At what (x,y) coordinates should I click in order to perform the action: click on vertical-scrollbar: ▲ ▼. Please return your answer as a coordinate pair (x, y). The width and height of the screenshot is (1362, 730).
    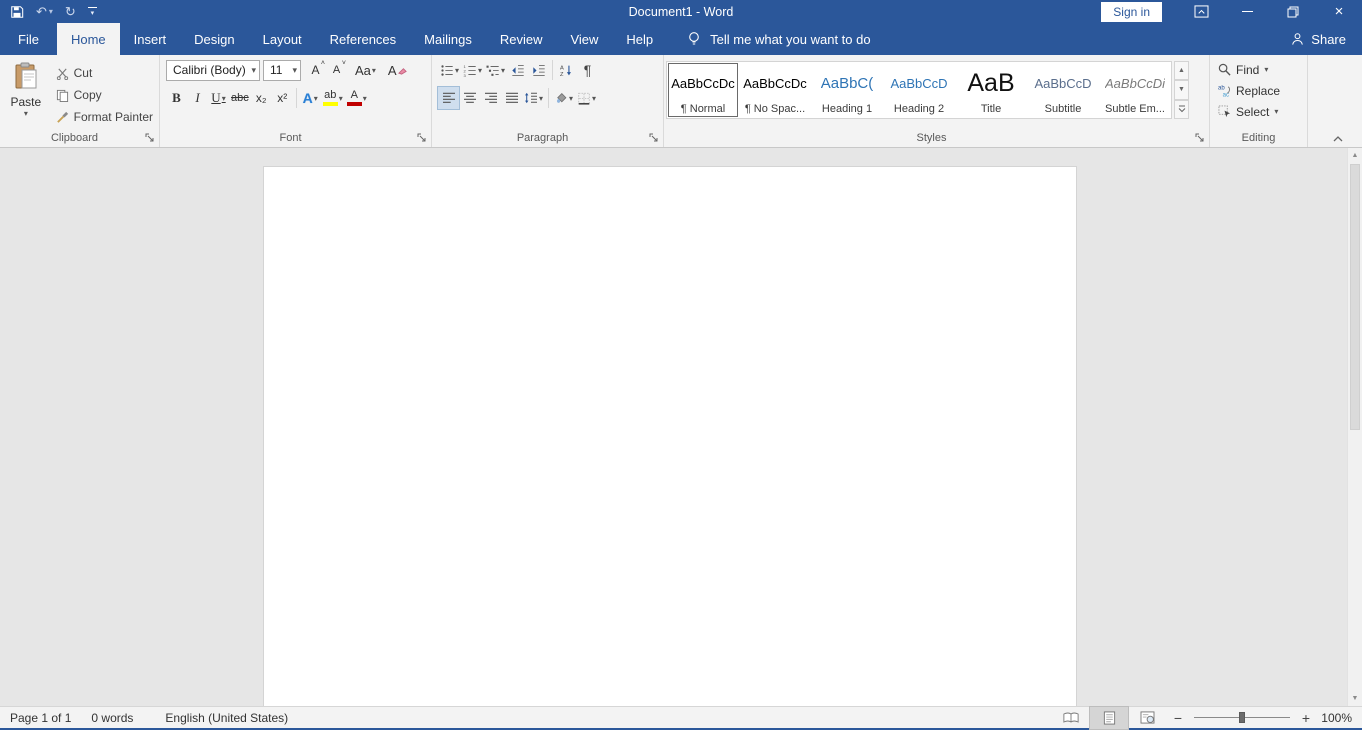
    Looking at the image, I should click on (1354, 427).